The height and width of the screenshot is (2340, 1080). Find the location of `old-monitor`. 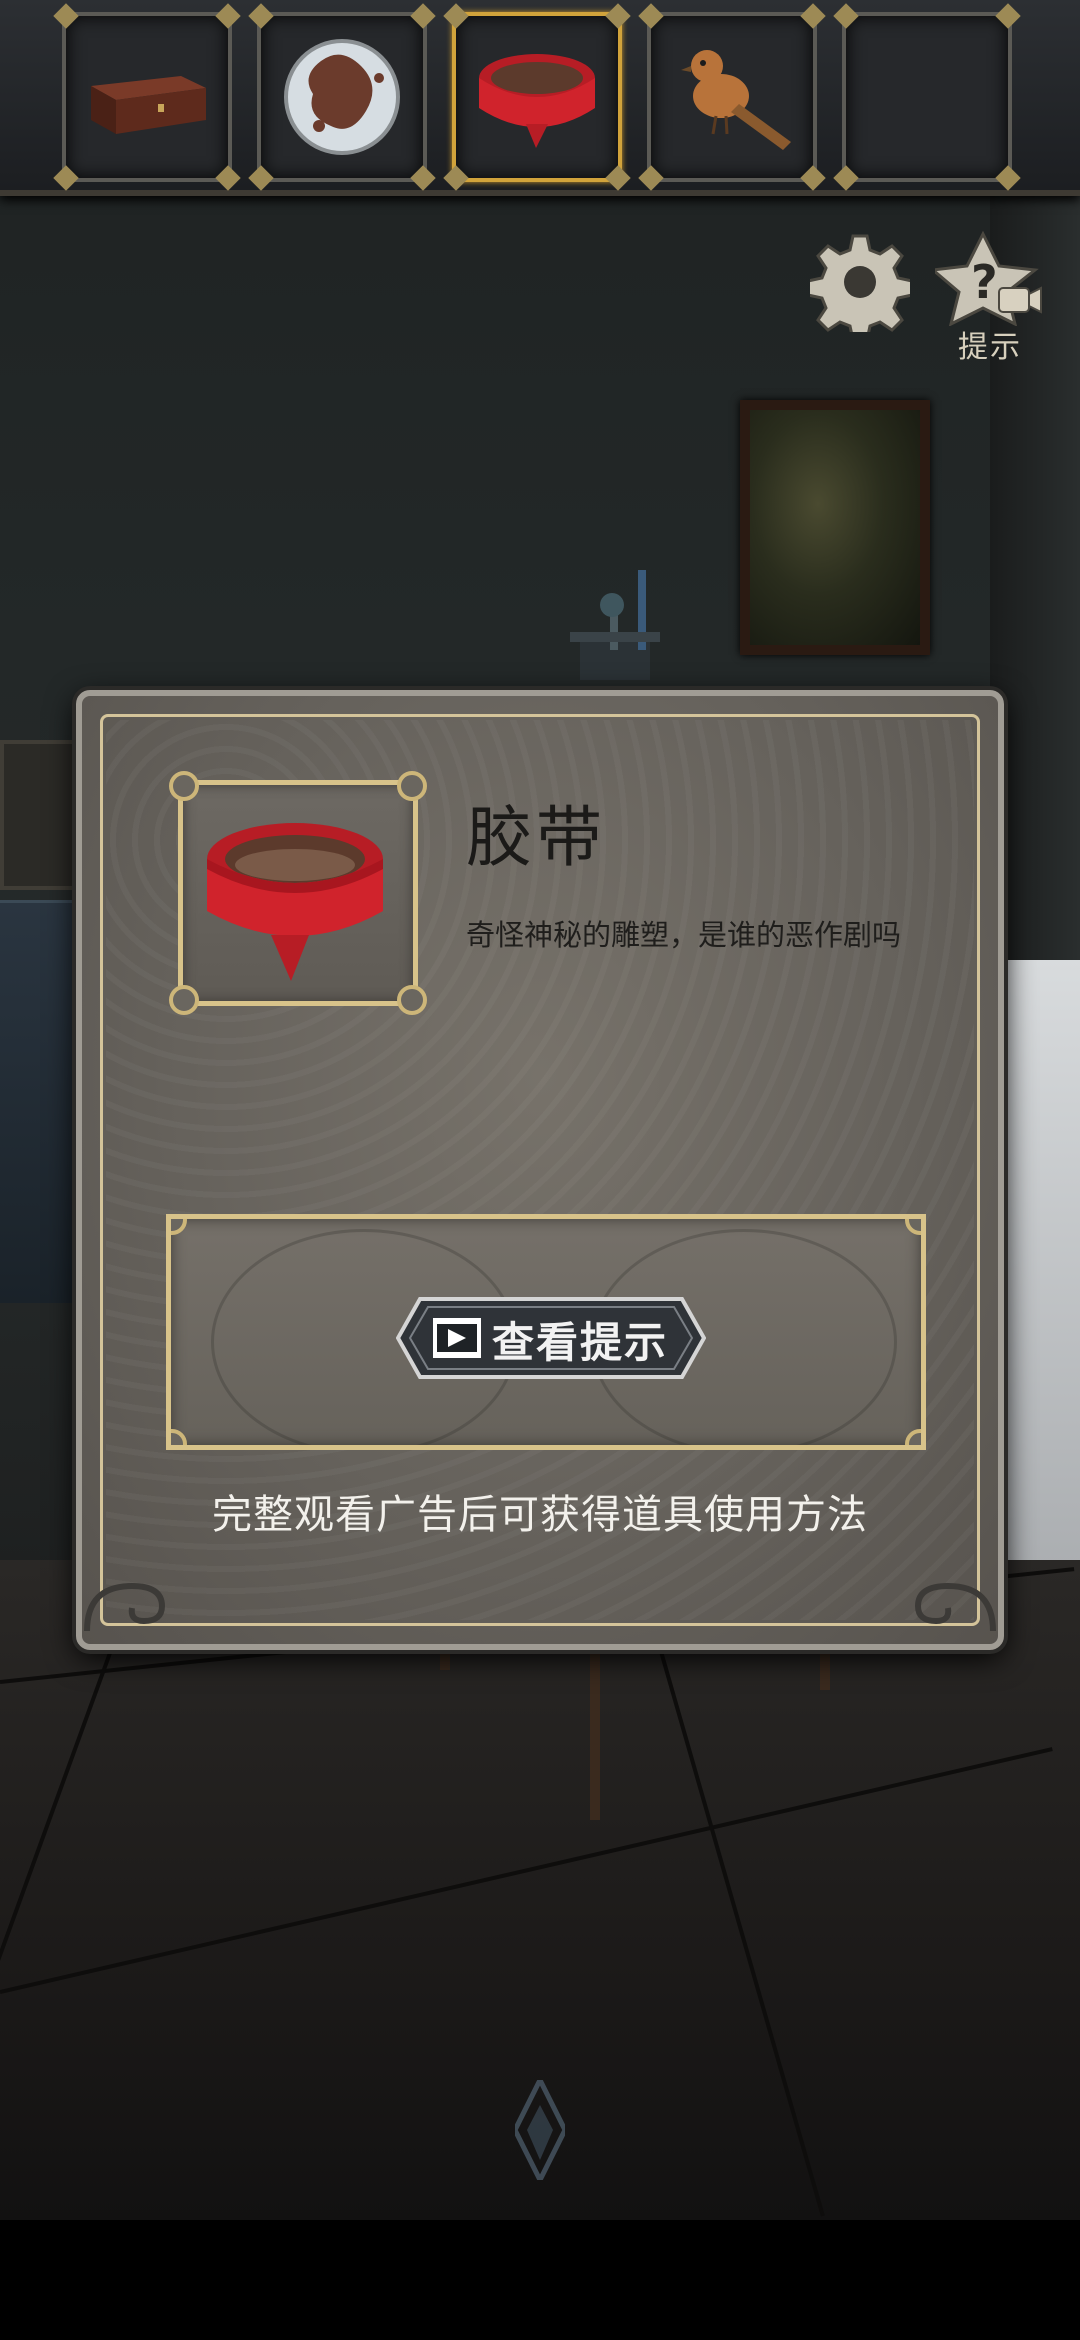

old-monitor is located at coordinates (40, 815).